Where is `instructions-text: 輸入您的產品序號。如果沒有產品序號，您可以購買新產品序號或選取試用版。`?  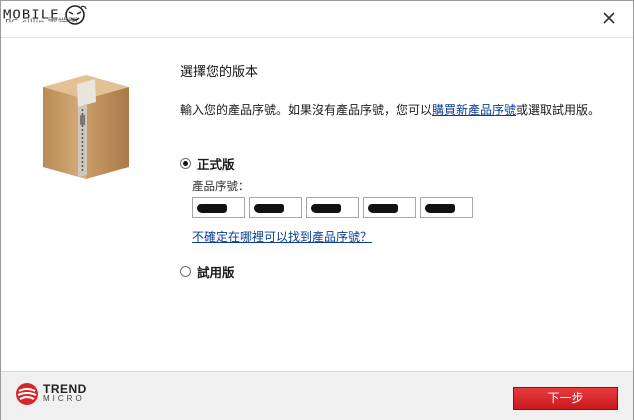
instructions-text: 輸入您的產品序號。如果沒有產品序號，您可以購買新產品序號或選取試用版。 is located at coordinates (390, 109).